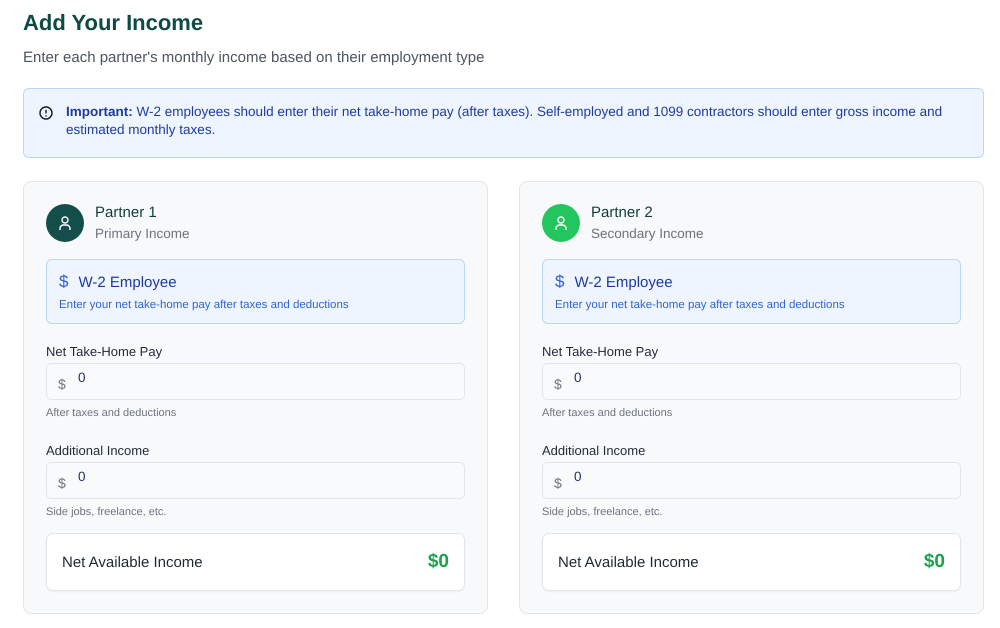 The image size is (1000, 628). I want to click on page-subtitle: Enter each partner's monthly income based on their employment type, so click(253, 57).